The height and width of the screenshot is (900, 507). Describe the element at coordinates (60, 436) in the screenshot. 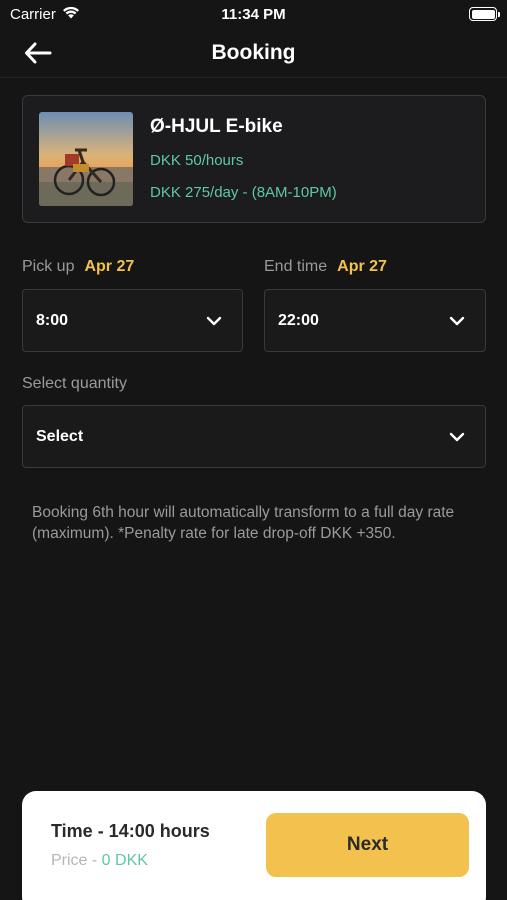

I see `quantity-value: Select` at that location.